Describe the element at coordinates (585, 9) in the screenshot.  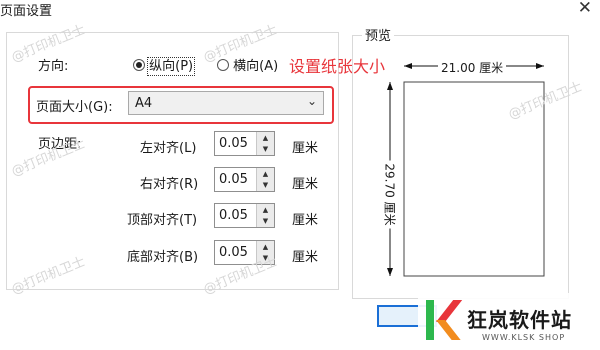
I see `close-icon: ✕` at that location.